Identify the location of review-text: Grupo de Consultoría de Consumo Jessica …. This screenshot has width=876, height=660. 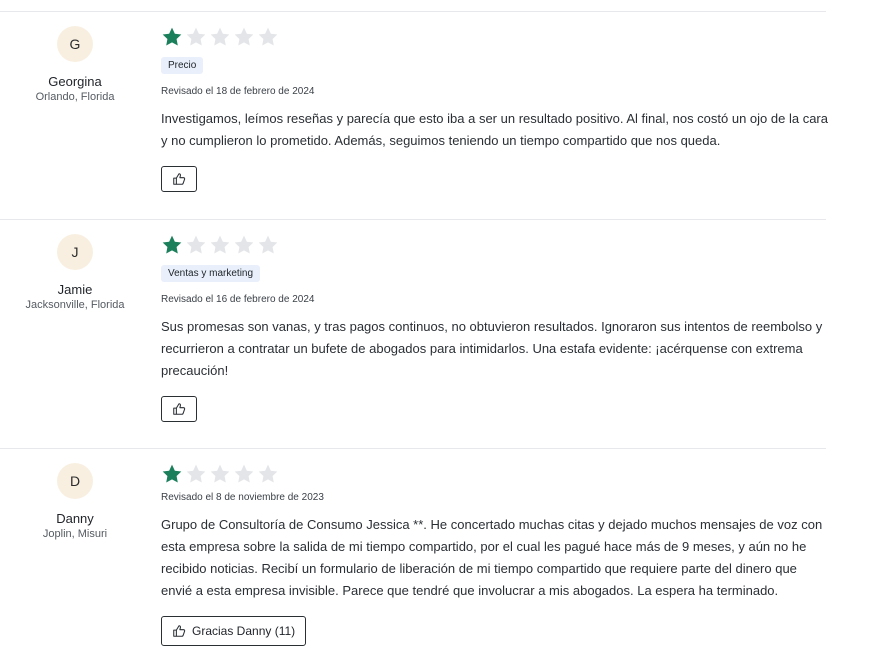
(492, 557).